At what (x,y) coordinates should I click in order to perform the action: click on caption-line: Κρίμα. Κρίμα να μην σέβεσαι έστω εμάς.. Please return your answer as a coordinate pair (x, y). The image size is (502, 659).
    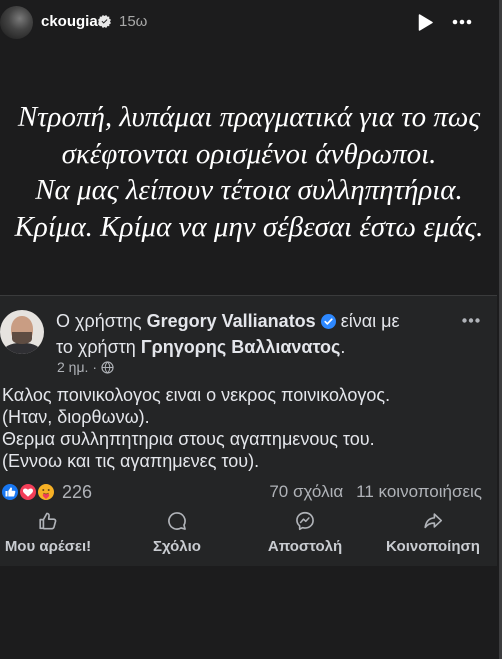
    Looking at the image, I should click on (249, 226).